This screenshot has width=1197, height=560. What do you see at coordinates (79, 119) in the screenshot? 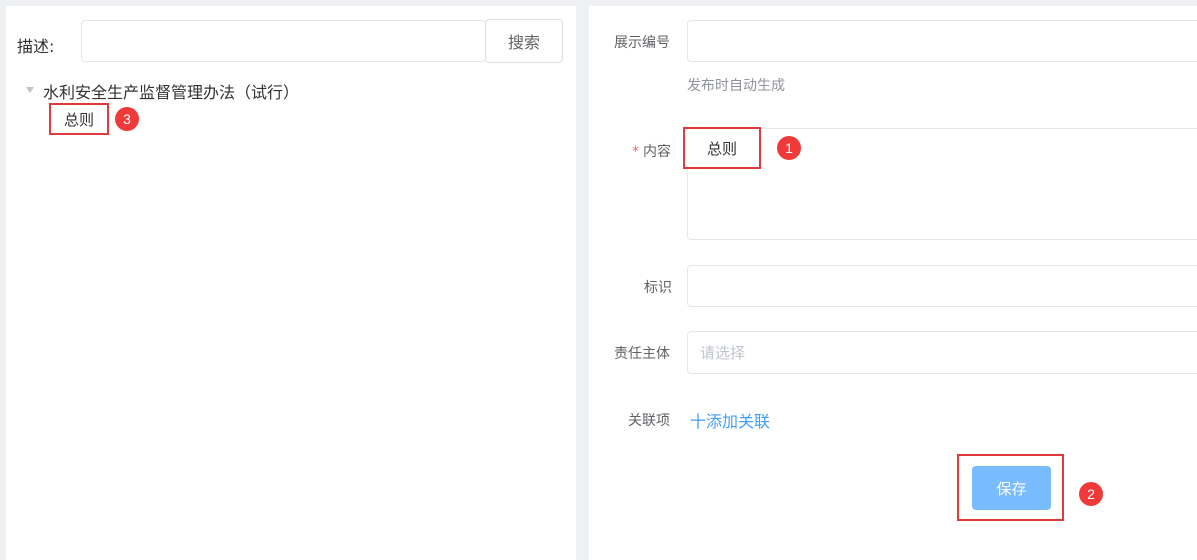
I see `tree-node-general-provisions: 总则` at bounding box center [79, 119].